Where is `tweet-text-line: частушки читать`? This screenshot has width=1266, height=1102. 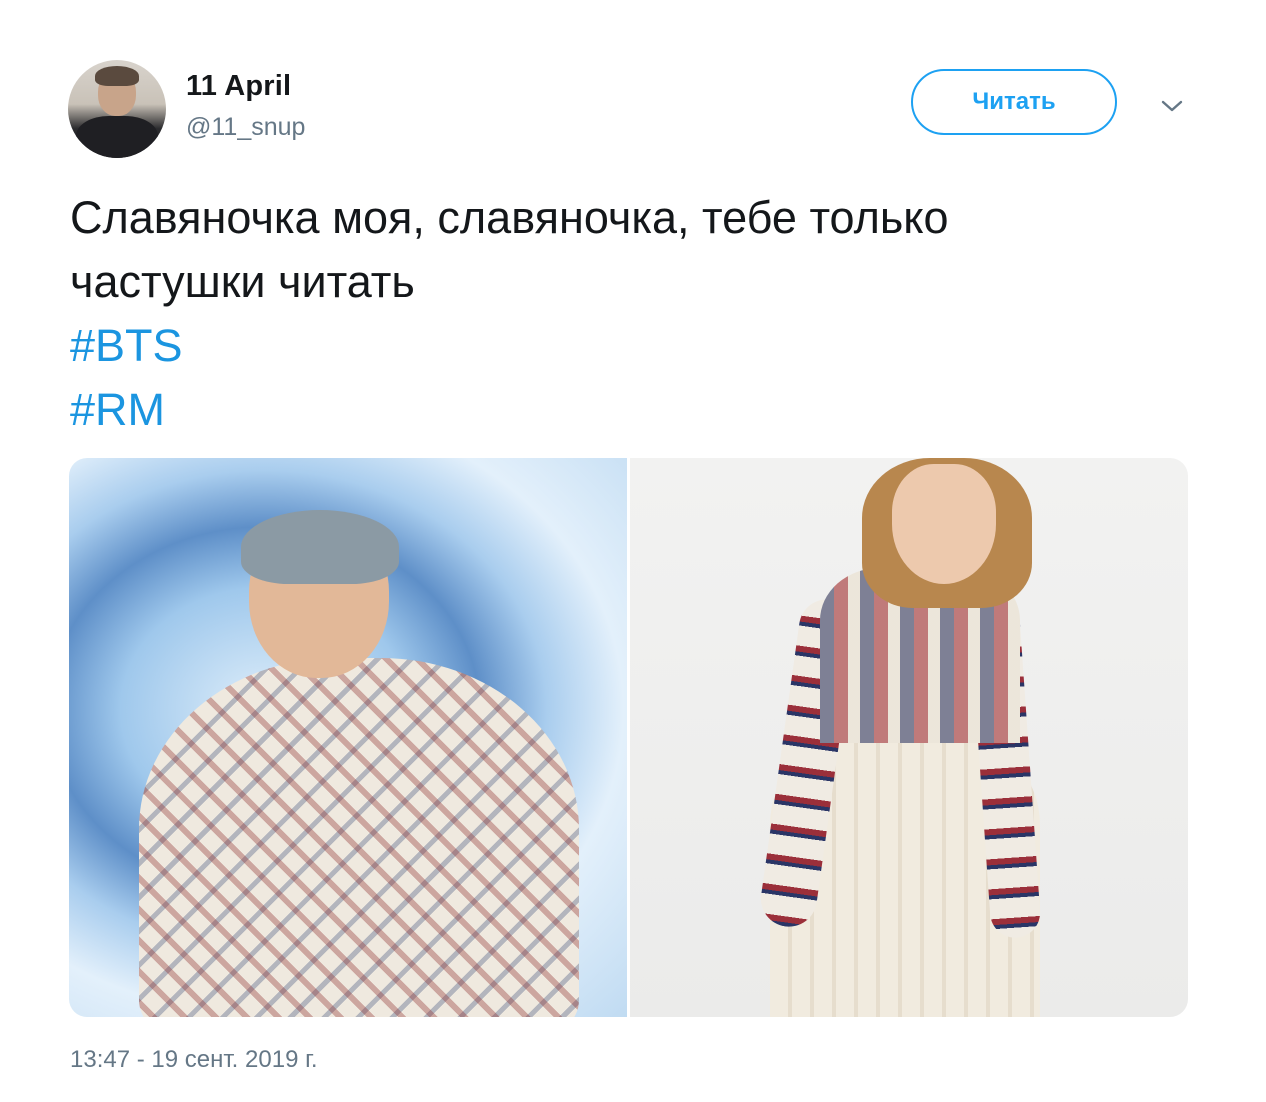
tweet-text-line: частушки читать is located at coordinates (242, 281).